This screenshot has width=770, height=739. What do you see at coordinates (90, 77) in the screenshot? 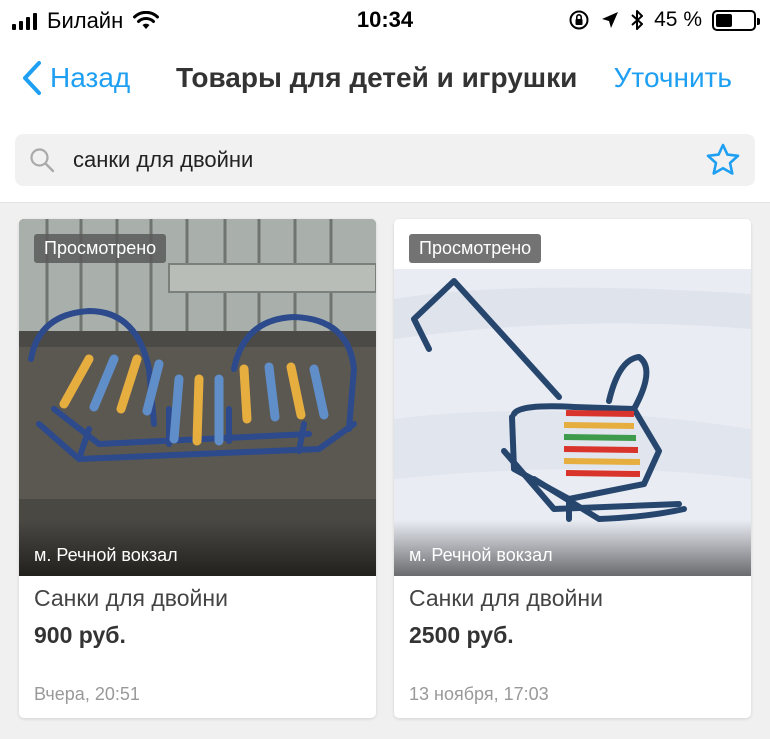
I see `back-button-label: Назад` at bounding box center [90, 77].